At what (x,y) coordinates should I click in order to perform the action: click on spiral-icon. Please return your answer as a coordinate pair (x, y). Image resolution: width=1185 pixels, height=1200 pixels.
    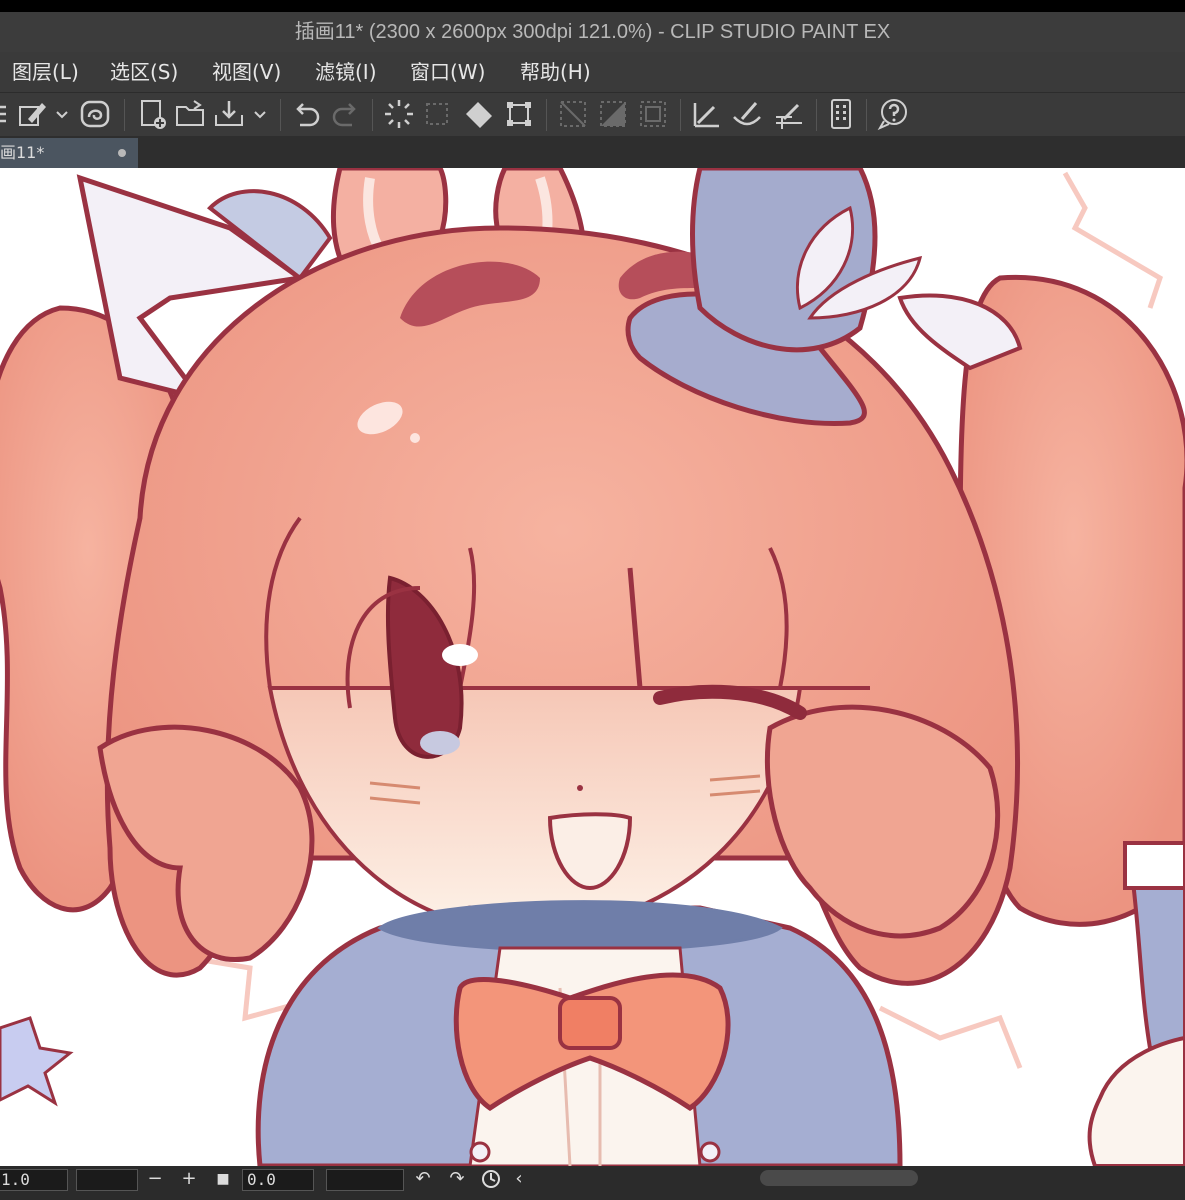
    Looking at the image, I should click on (95, 114).